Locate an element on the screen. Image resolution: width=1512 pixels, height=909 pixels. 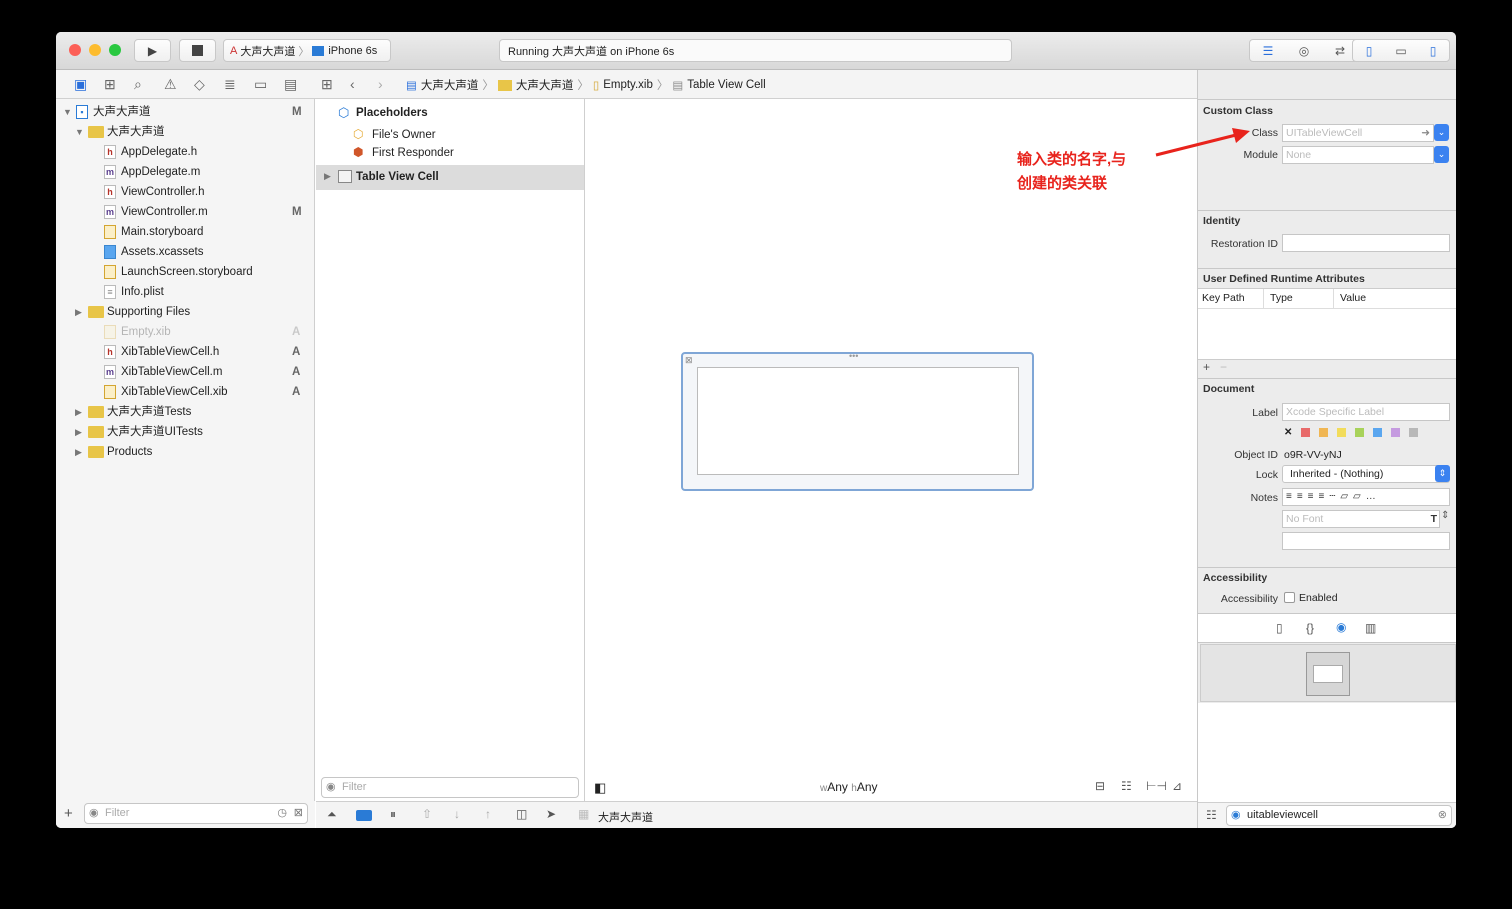
annotation-line: 输入类的名字,与 is located at coordinates (1072, 159).